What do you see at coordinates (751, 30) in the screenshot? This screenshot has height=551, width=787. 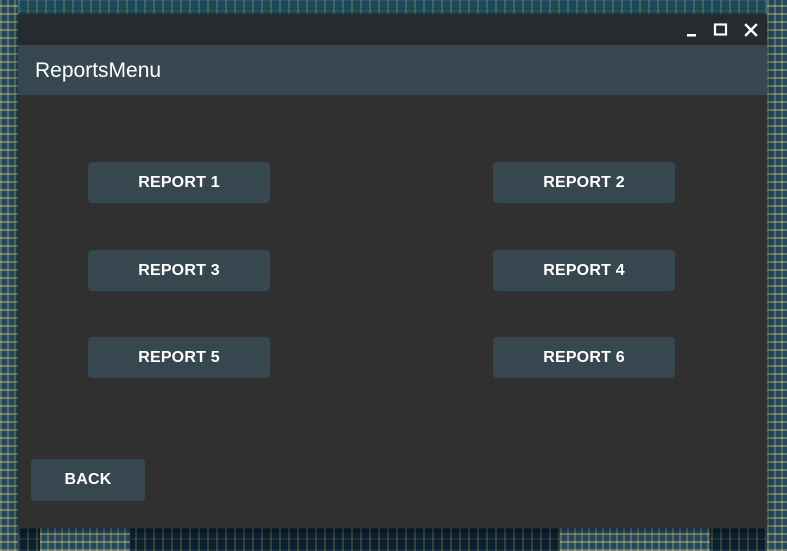 I see `close-icon` at bounding box center [751, 30].